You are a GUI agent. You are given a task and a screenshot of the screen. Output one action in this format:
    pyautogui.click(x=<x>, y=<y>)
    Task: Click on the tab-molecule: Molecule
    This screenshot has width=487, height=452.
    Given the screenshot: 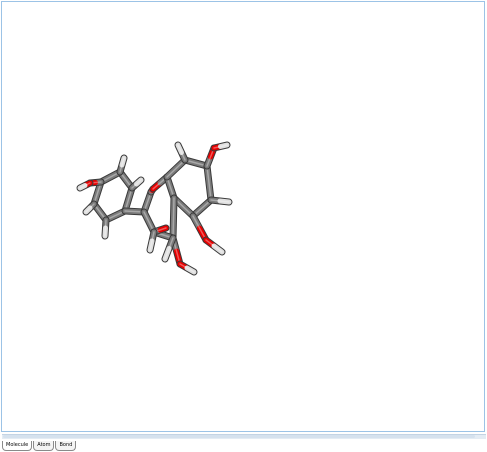 What is the action you would take?
    pyautogui.click(x=17, y=446)
    